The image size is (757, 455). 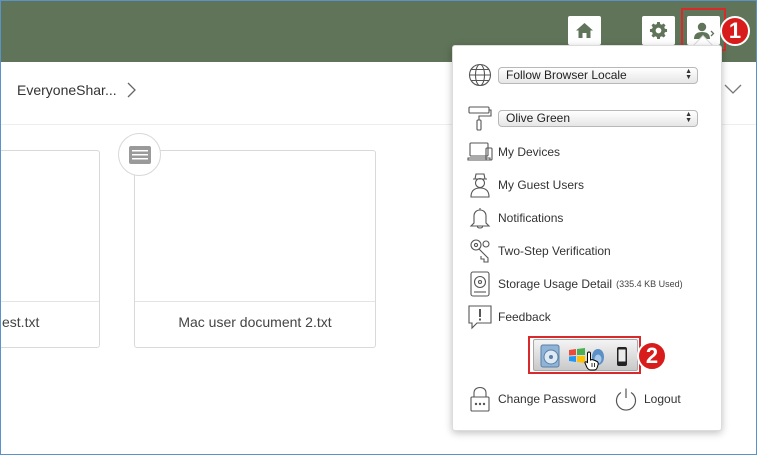 I want to click on menu-item-change-password: Change Password, so click(x=531, y=399).